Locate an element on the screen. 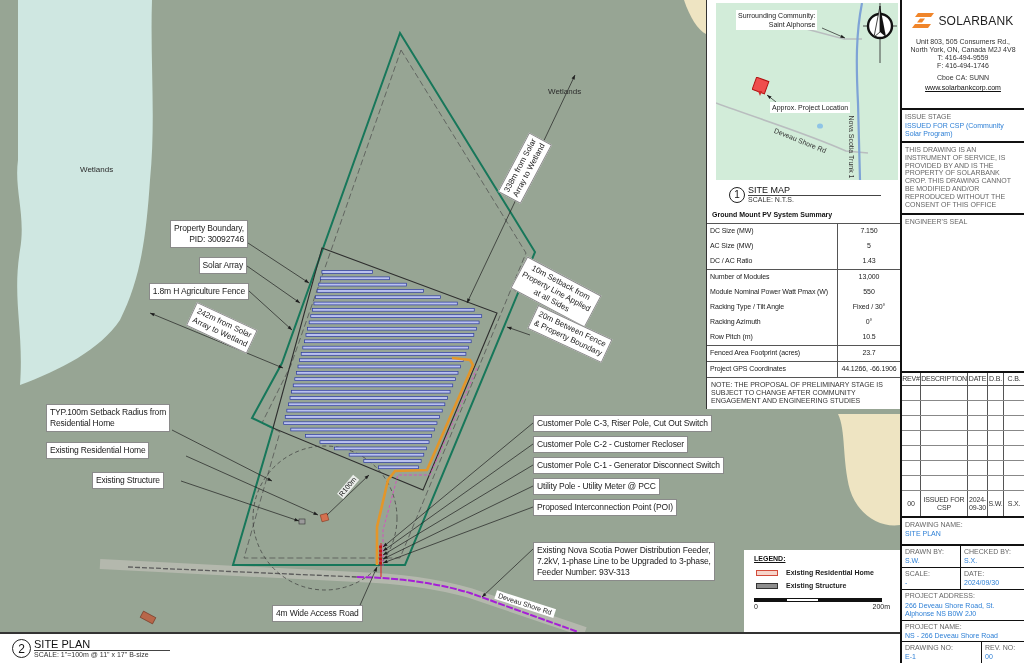  logo-mark-icon is located at coordinates (923, 20).